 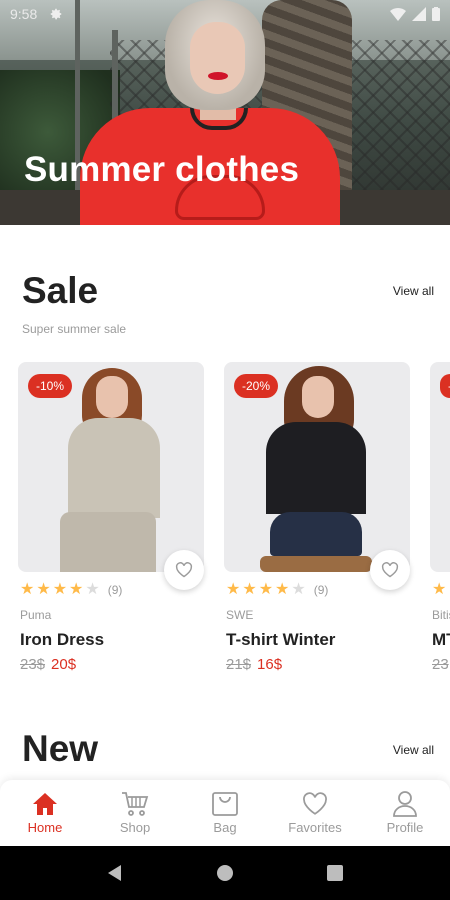 I want to click on product-image: -10%, so click(x=111, y=467).